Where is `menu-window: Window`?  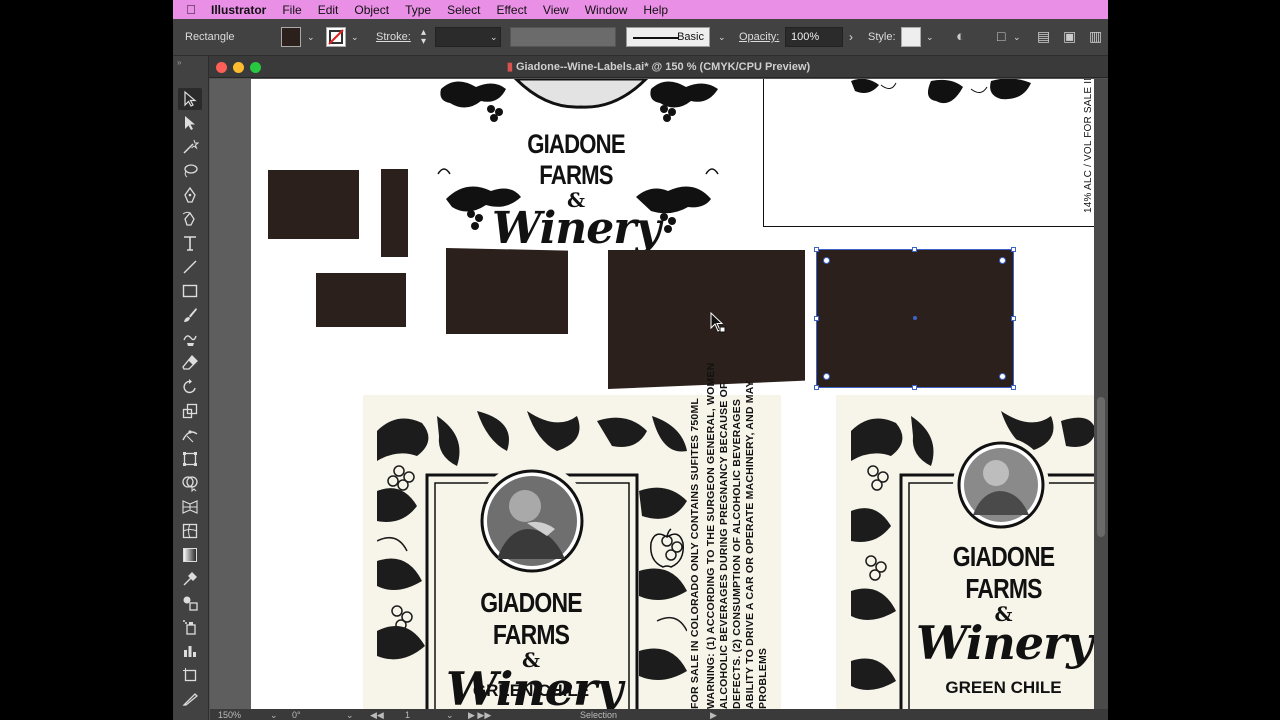 menu-window: Window is located at coordinates (606, 10).